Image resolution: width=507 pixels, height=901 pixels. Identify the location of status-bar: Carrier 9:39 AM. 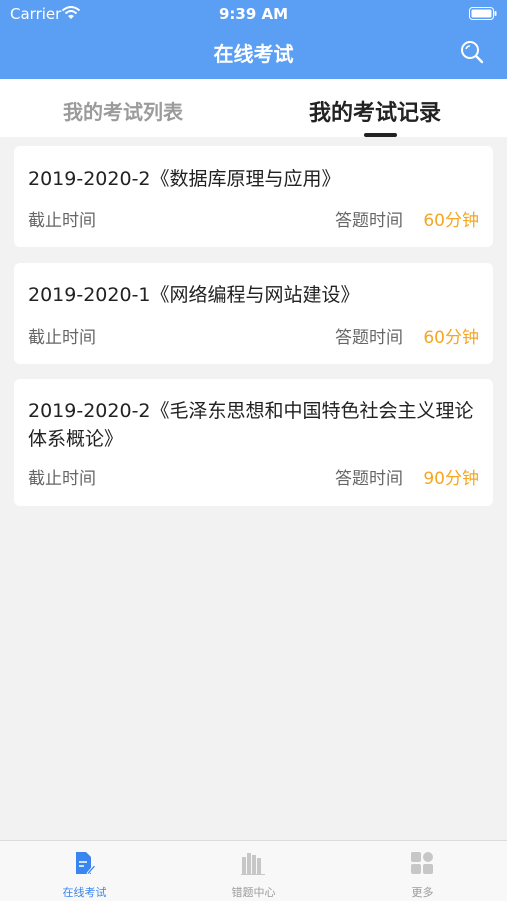
(253, 14).